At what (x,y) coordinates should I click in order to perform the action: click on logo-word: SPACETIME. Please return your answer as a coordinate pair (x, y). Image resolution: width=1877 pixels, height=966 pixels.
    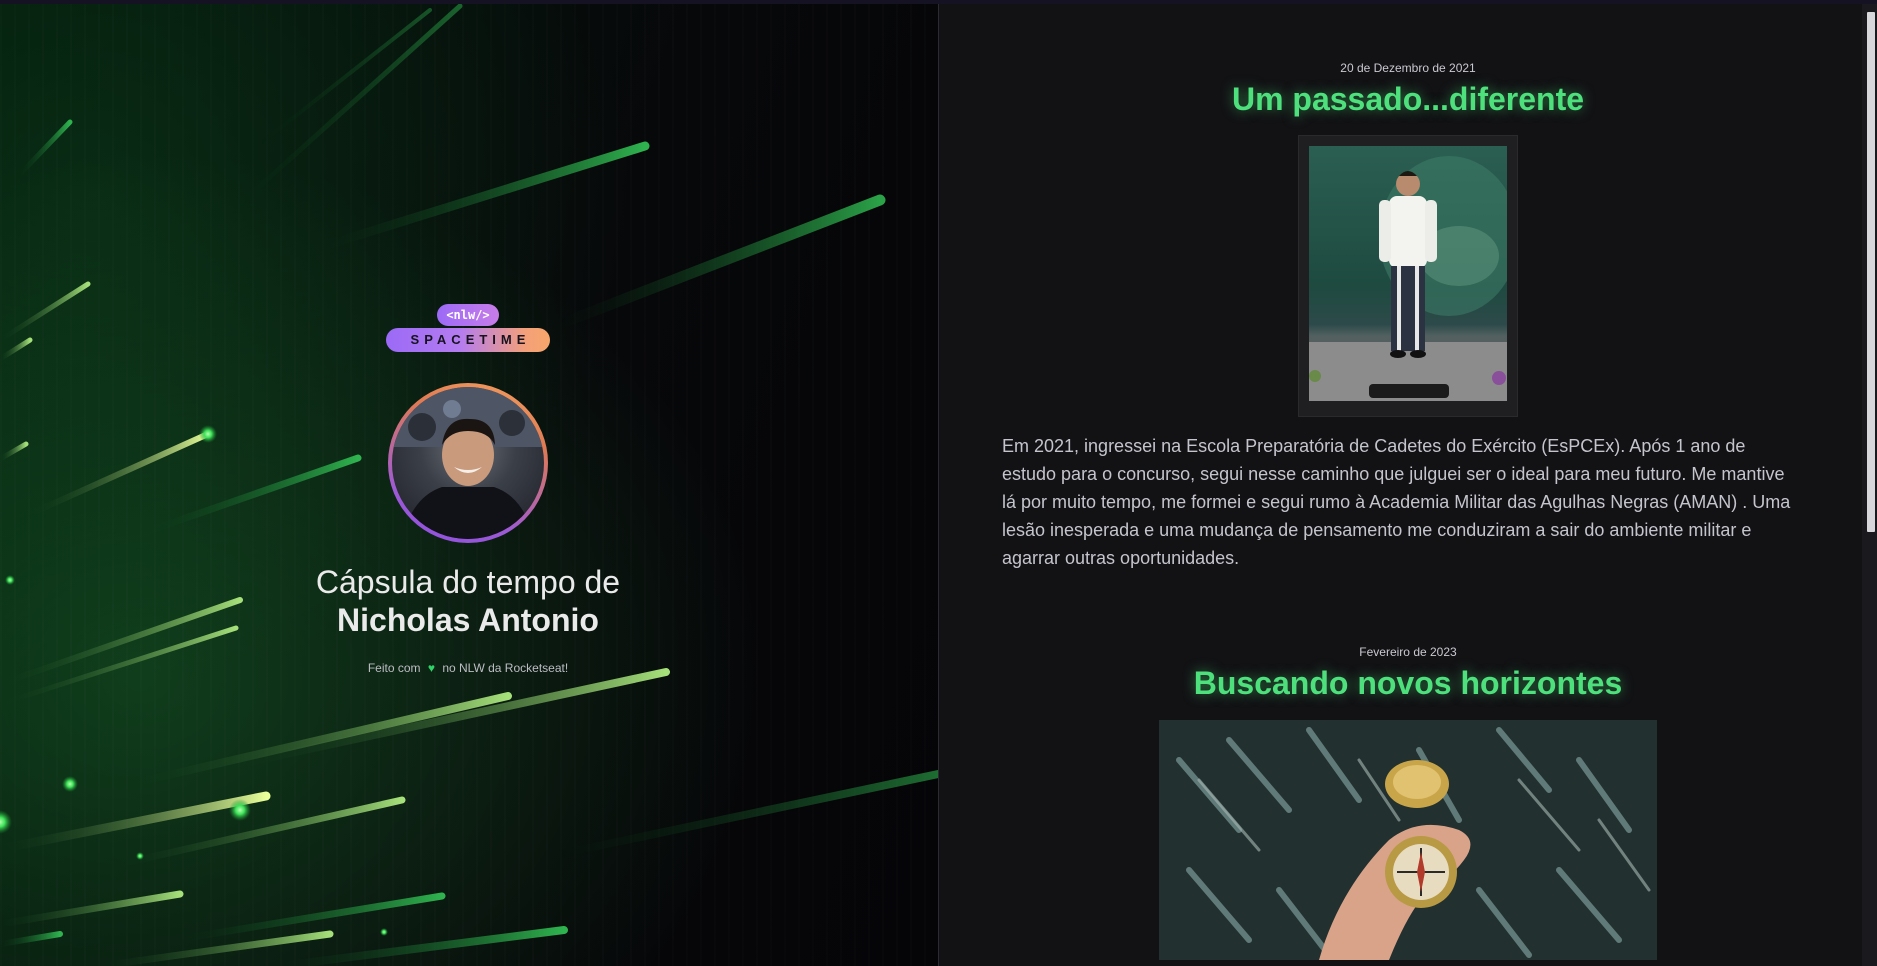
    Looking at the image, I should click on (468, 340).